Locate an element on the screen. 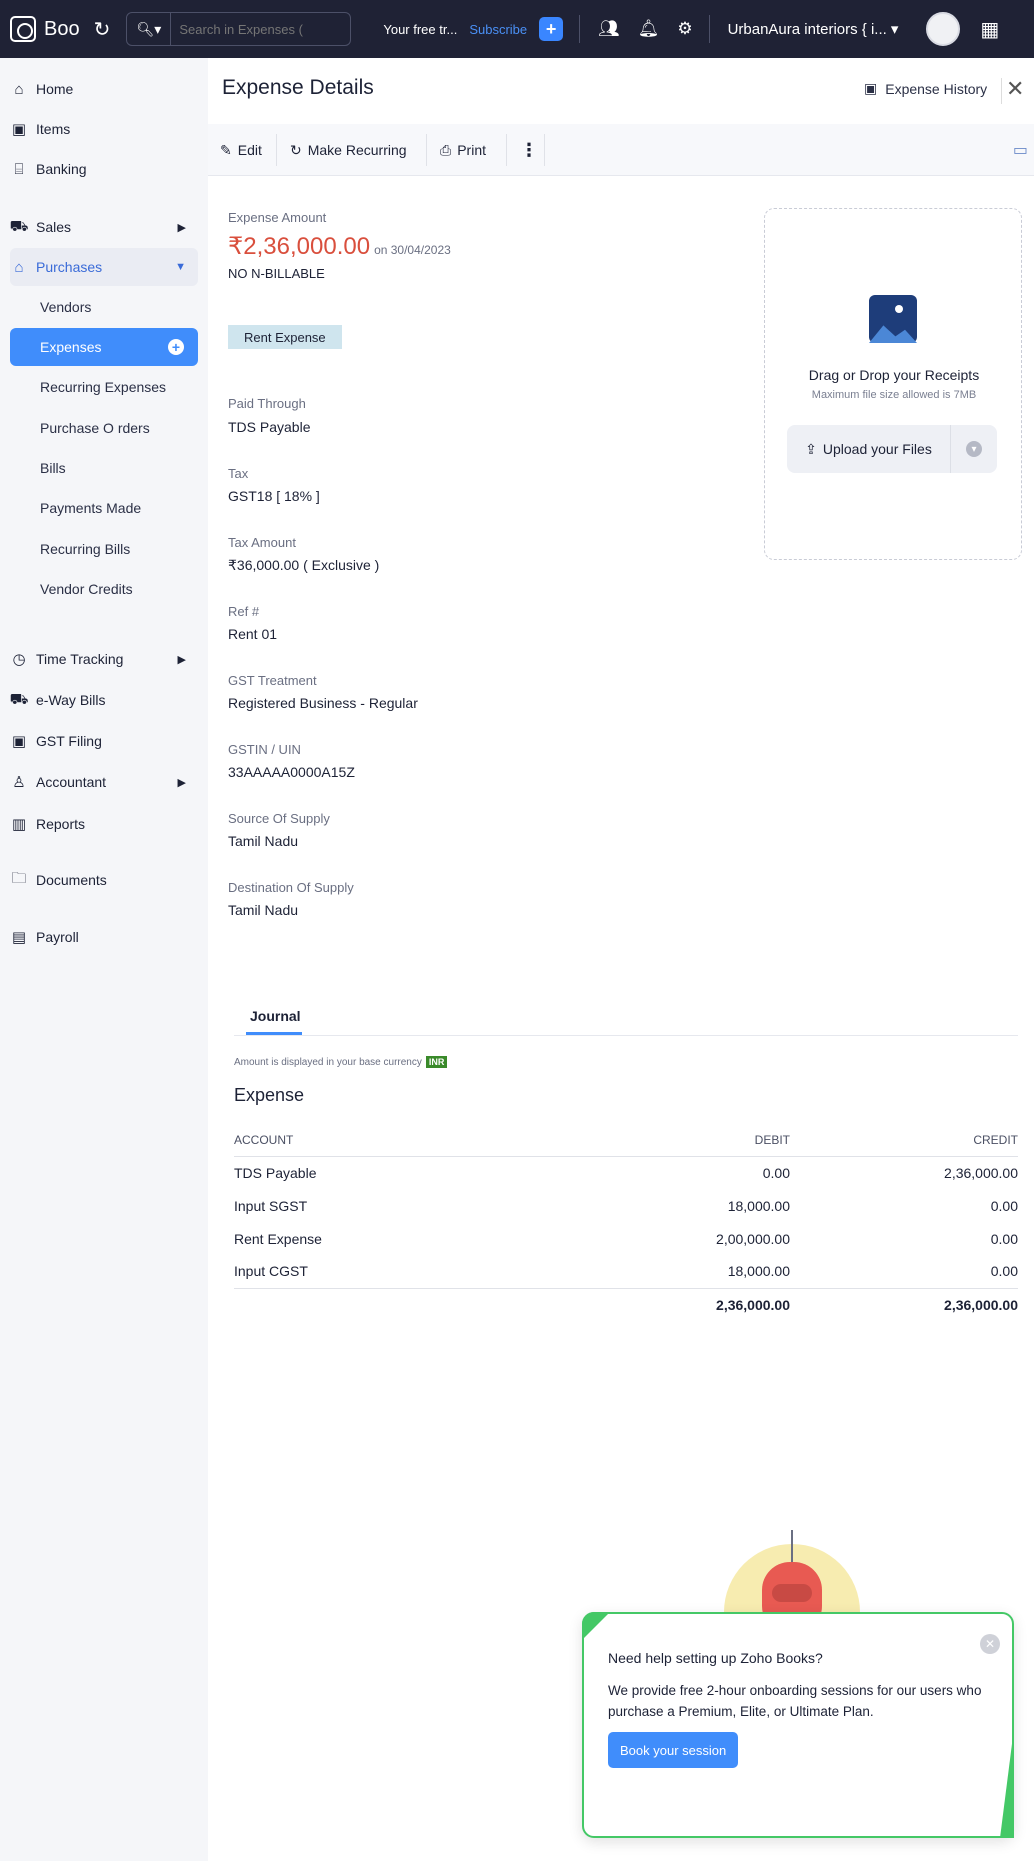 The height and width of the screenshot is (1861, 1034). sidebar-subitem-payments-made: Payments Made is located at coordinates (104, 508).